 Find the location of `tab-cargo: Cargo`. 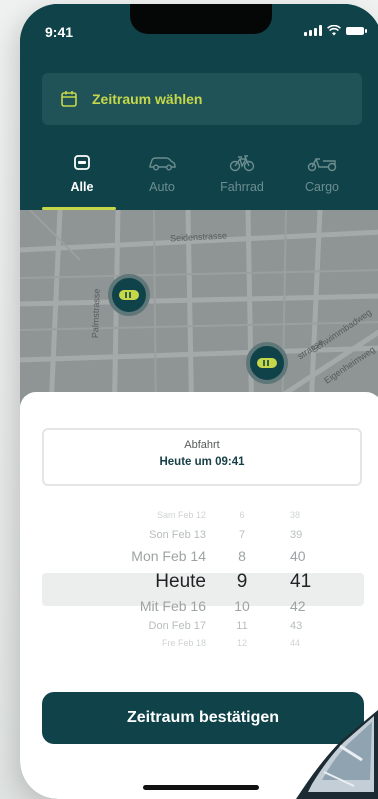

tab-cargo: Cargo is located at coordinates (322, 181).